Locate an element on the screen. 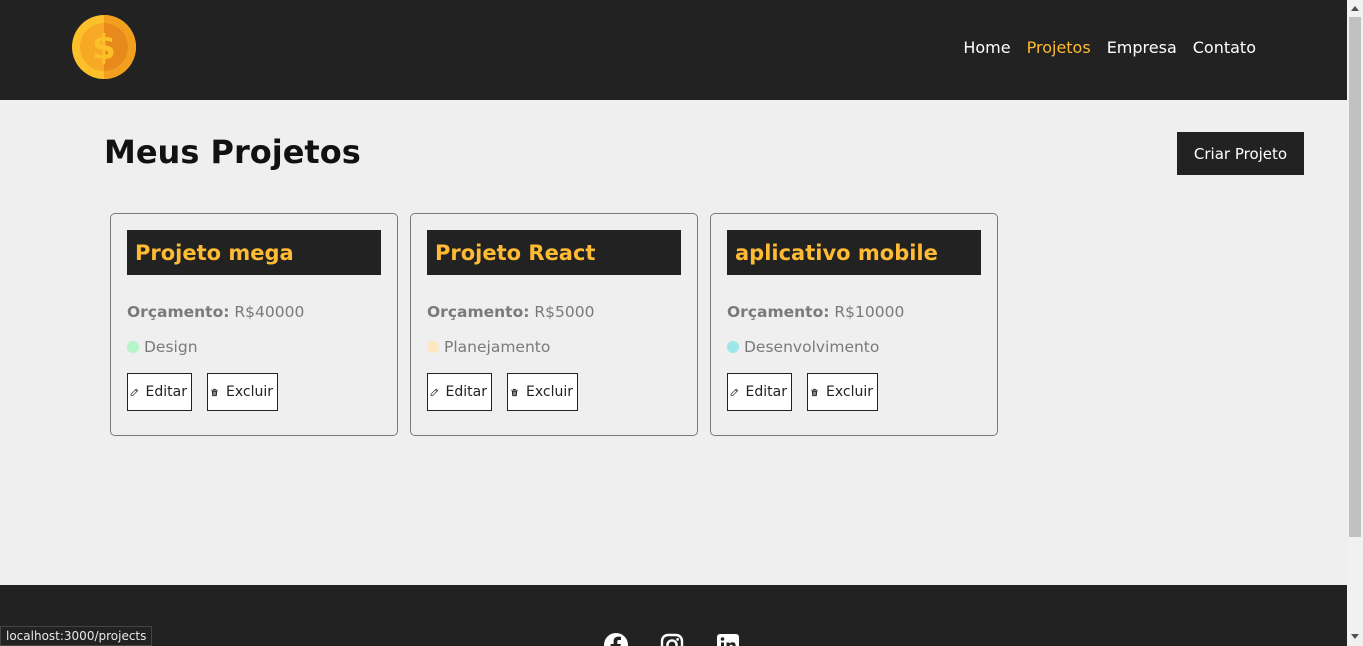  project-budget: Orçamento: R$10000 is located at coordinates (854, 312).